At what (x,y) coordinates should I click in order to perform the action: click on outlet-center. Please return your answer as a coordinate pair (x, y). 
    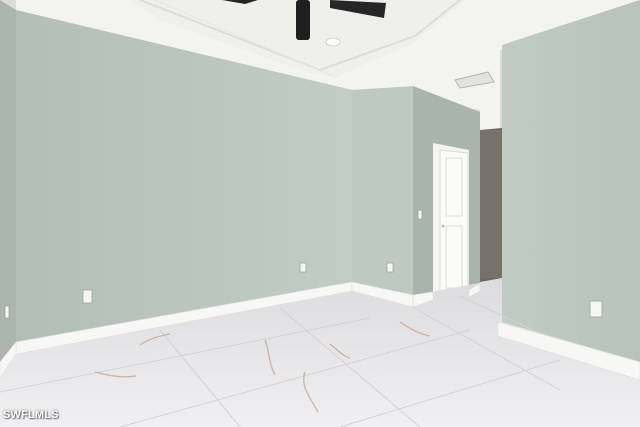
    Looking at the image, I should click on (303, 267).